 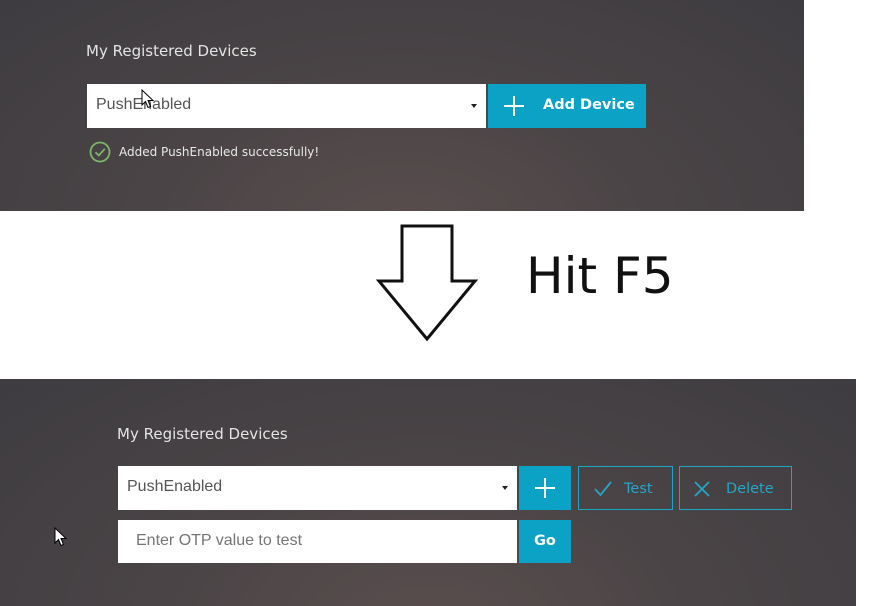 I want to click on delete-label: Delete, so click(x=750, y=489).